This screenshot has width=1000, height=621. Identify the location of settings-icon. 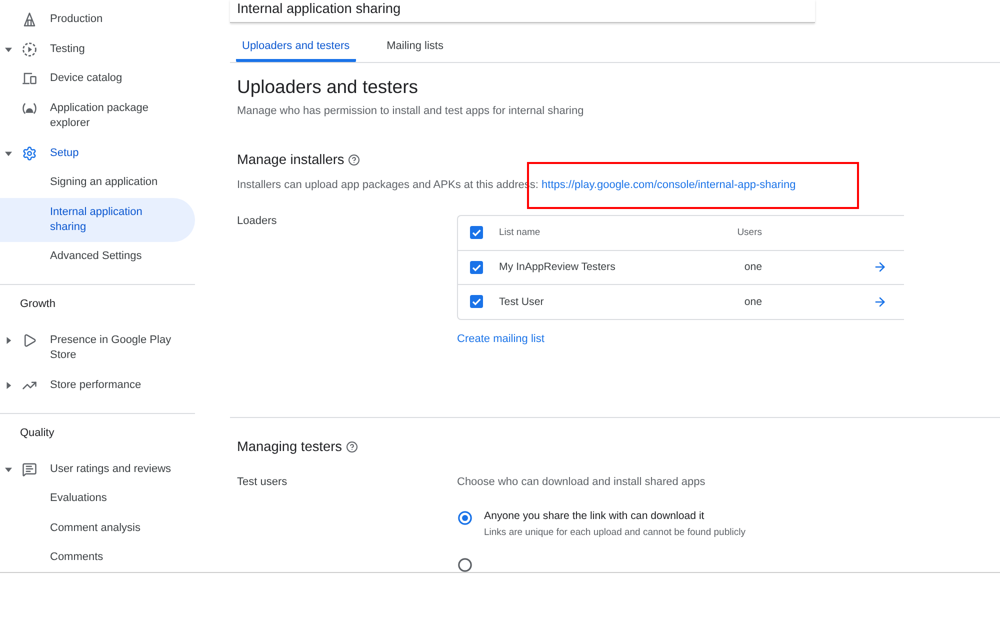
(29, 153).